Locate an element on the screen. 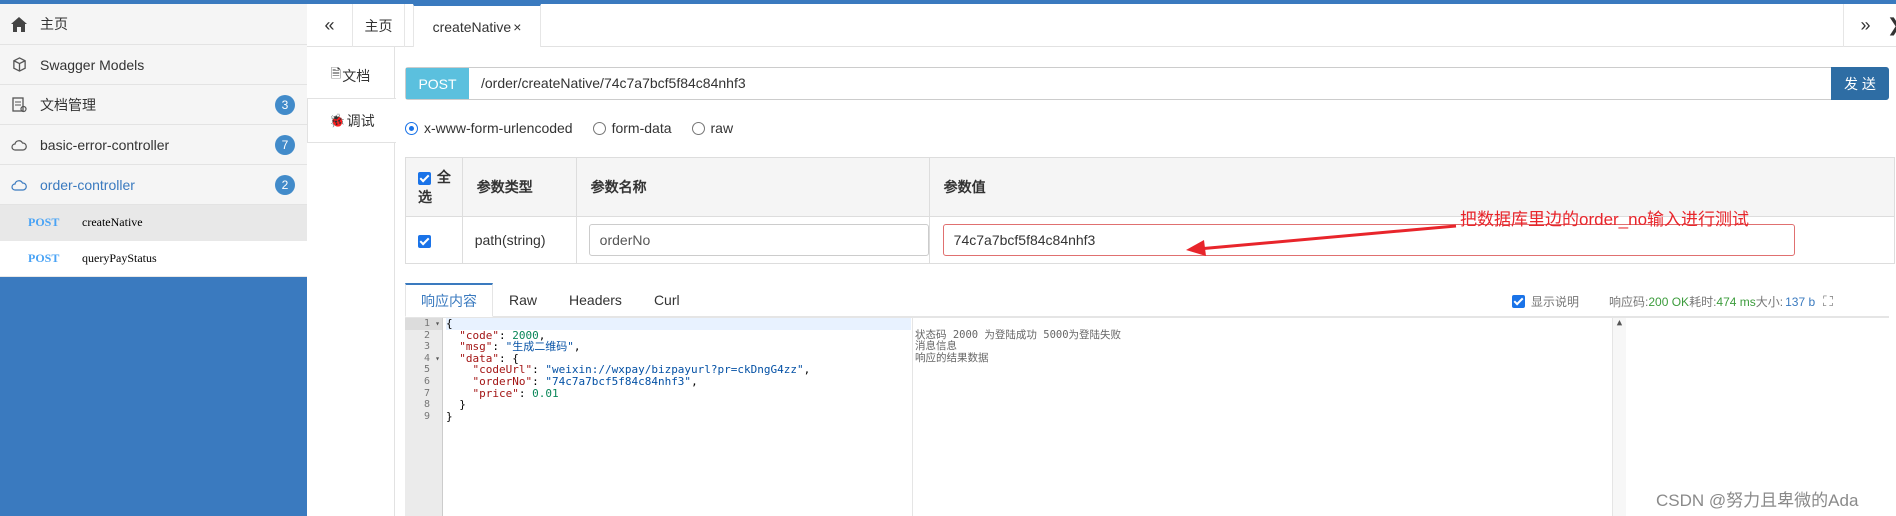 The height and width of the screenshot is (516, 1896). time-label: 耗时: is located at coordinates (1703, 302).